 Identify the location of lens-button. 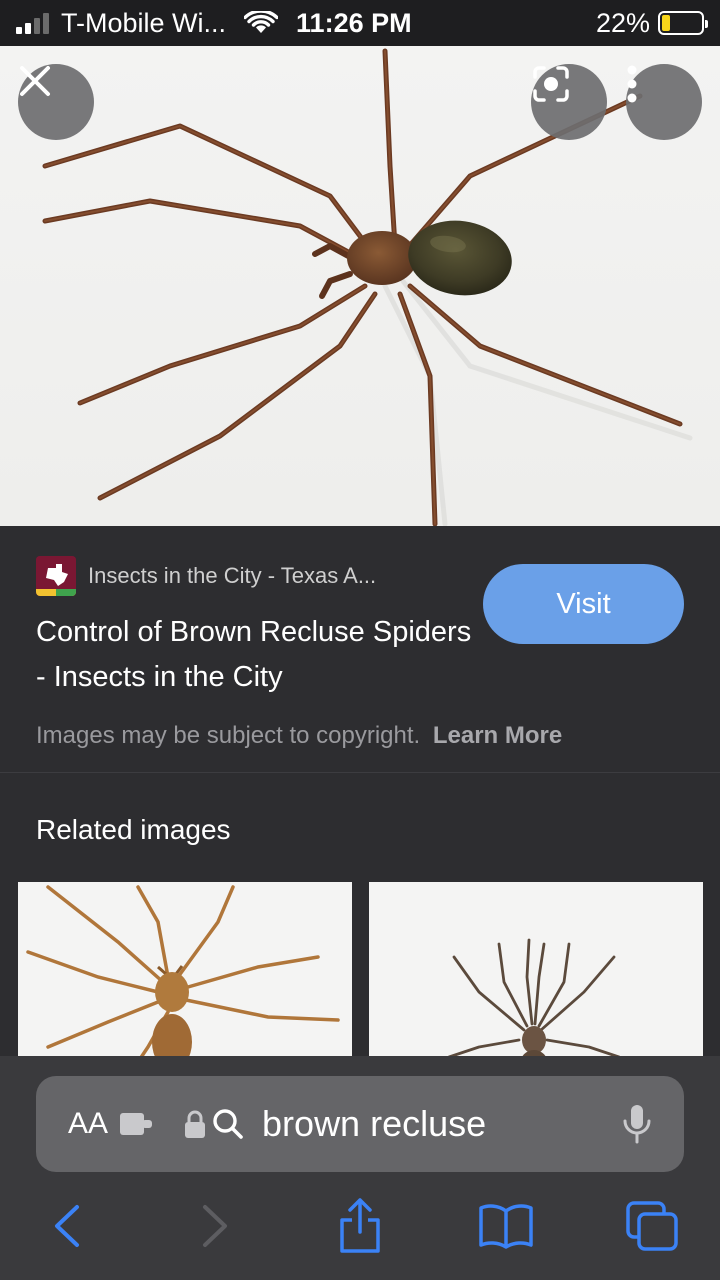
(569, 102).